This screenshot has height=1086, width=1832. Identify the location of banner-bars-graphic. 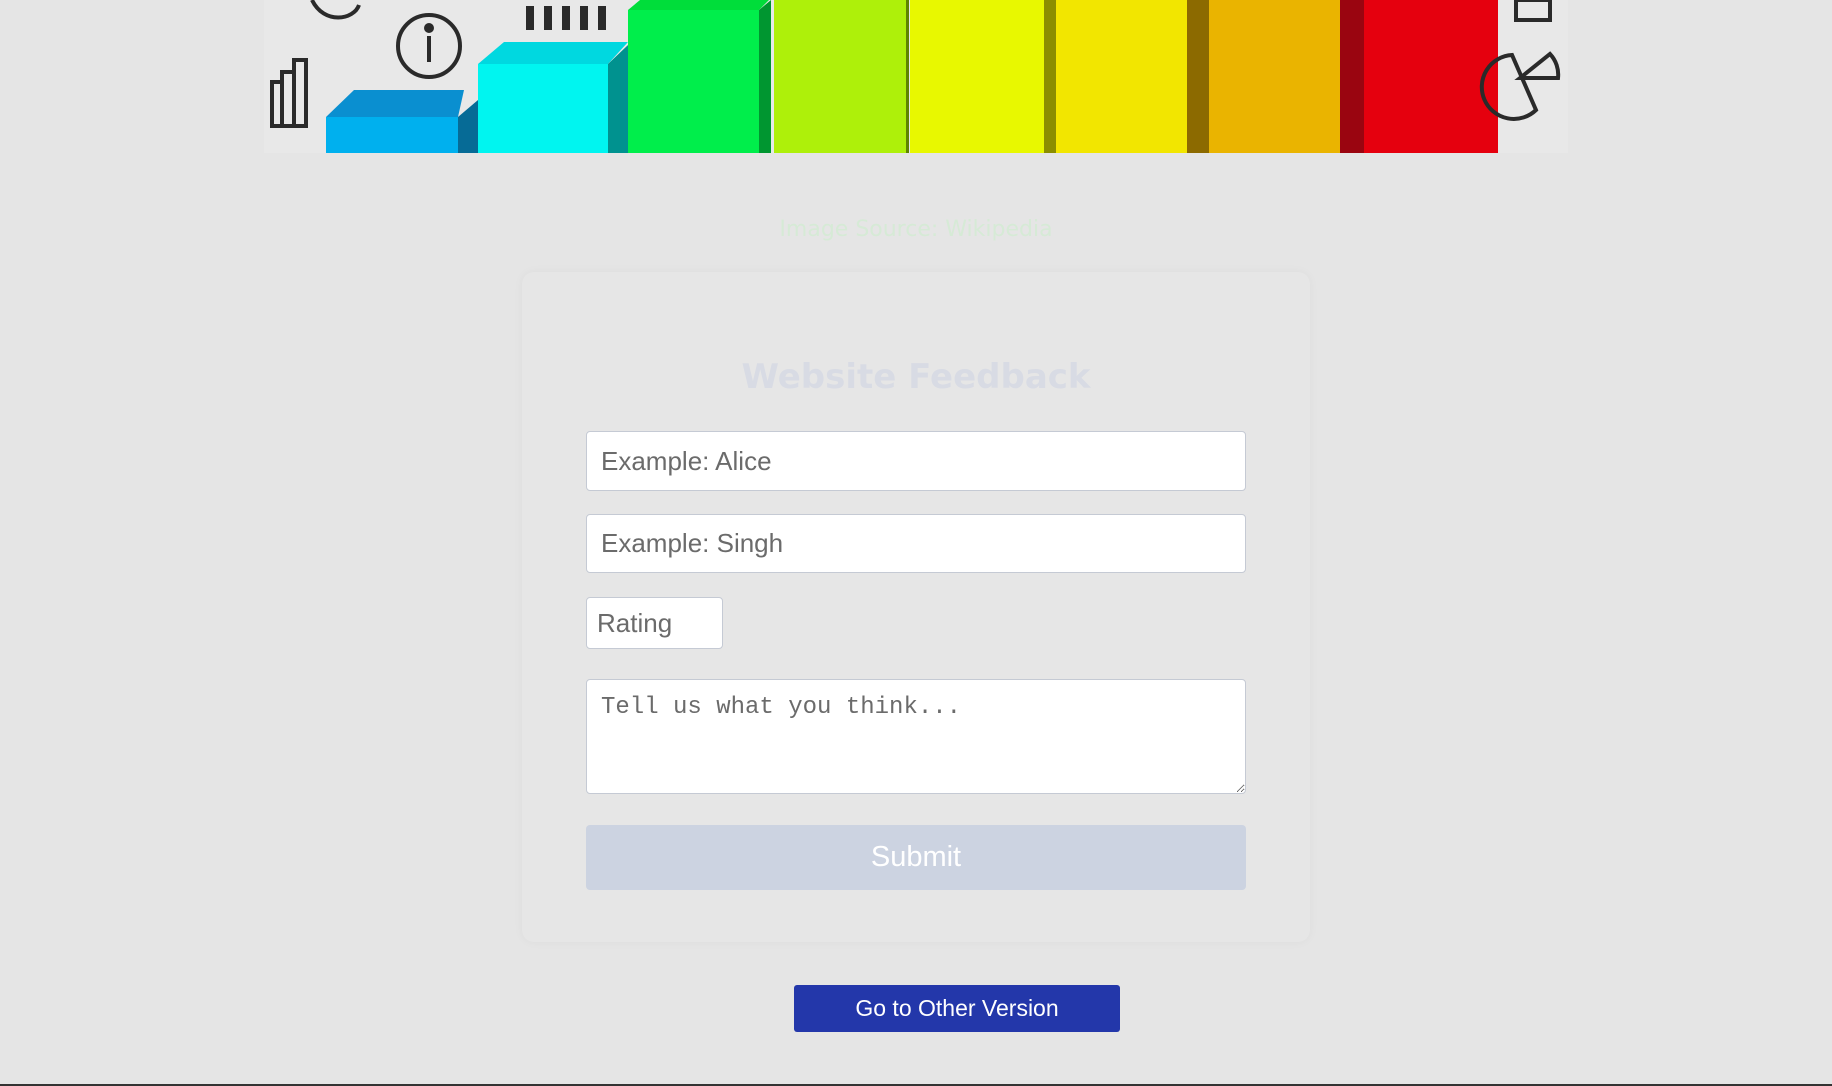
(916, 76).